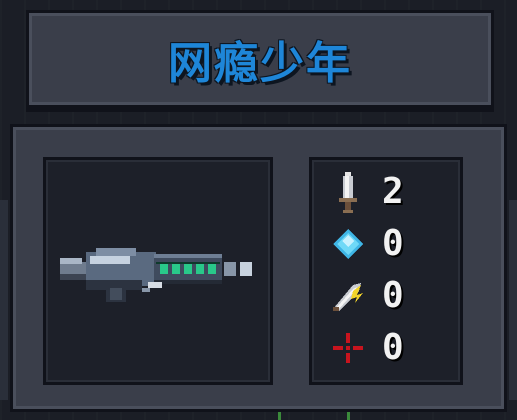 This screenshot has height=420, width=517. What do you see at coordinates (393, 191) in the screenshot?
I see `attack-value: 2` at bounding box center [393, 191].